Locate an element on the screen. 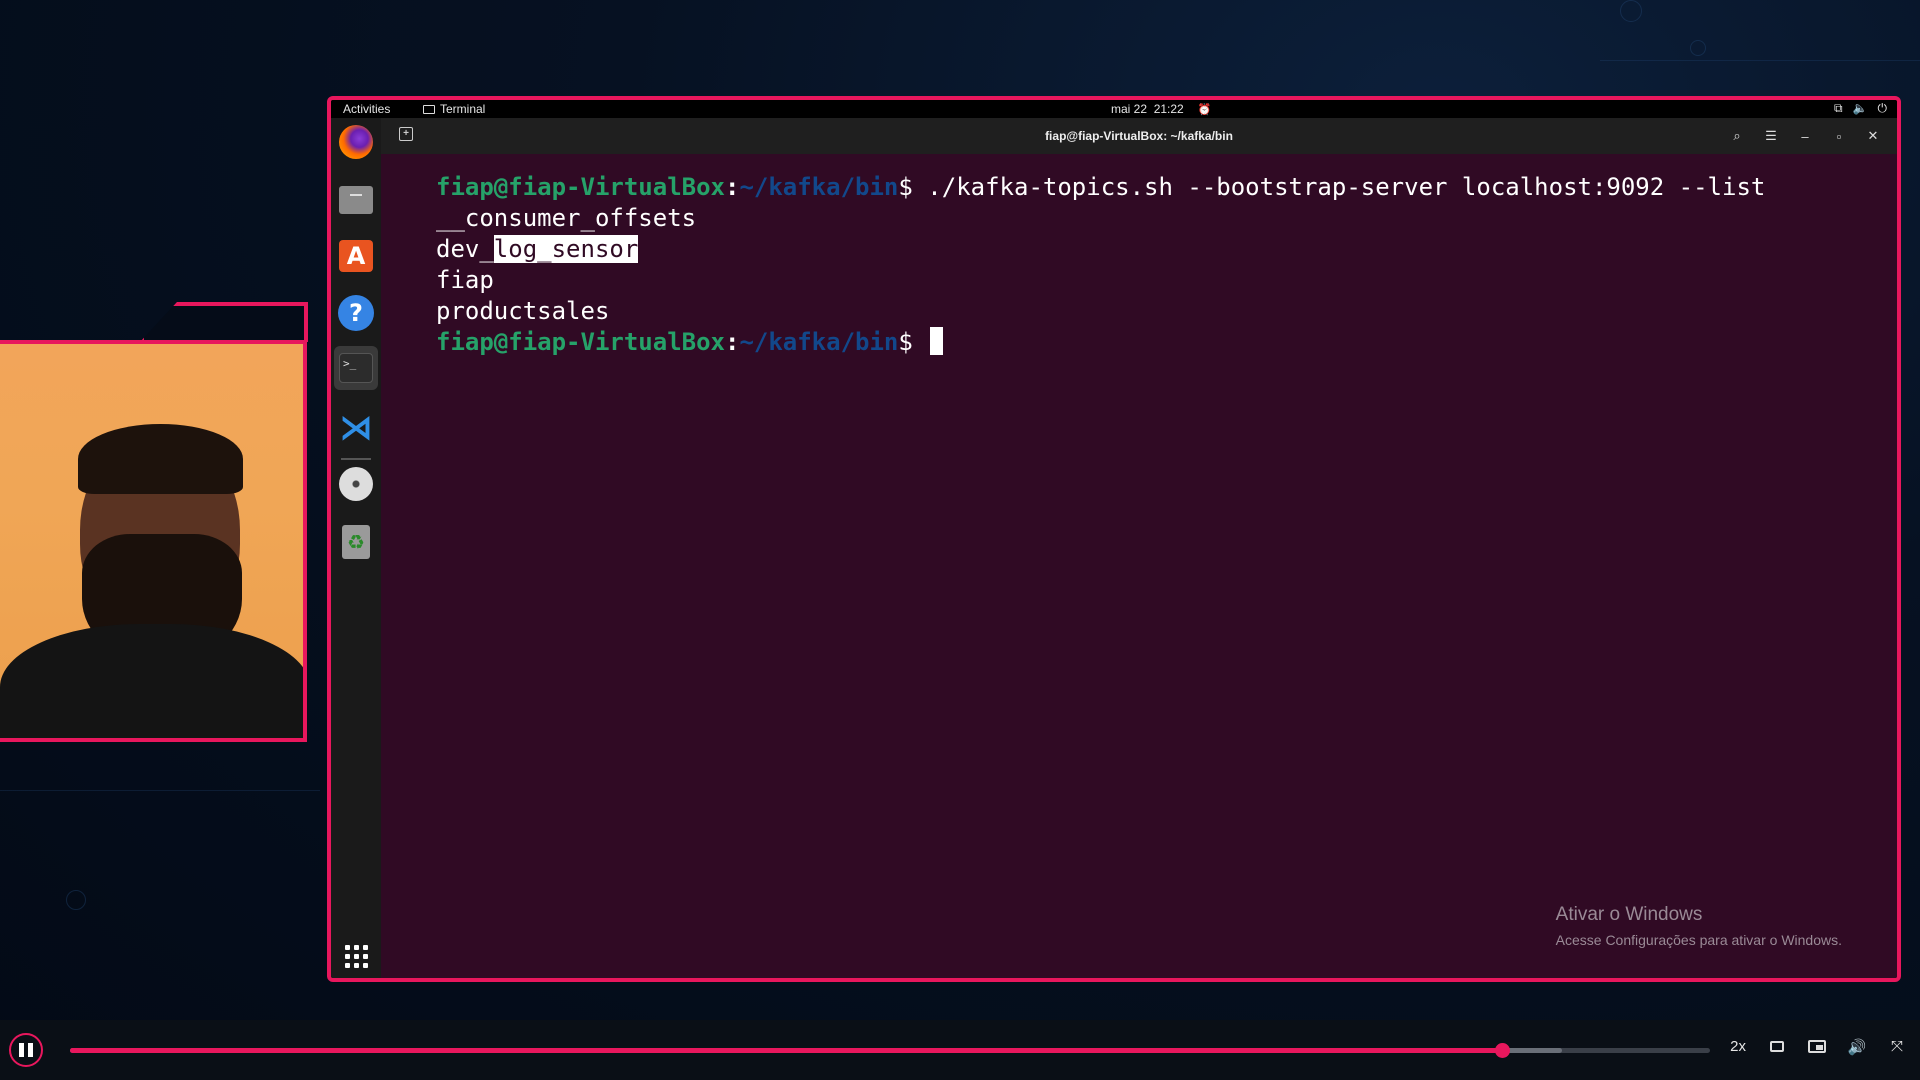 This screenshot has width=1920, height=1080. apps-grid-icon is located at coordinates (356, 956).